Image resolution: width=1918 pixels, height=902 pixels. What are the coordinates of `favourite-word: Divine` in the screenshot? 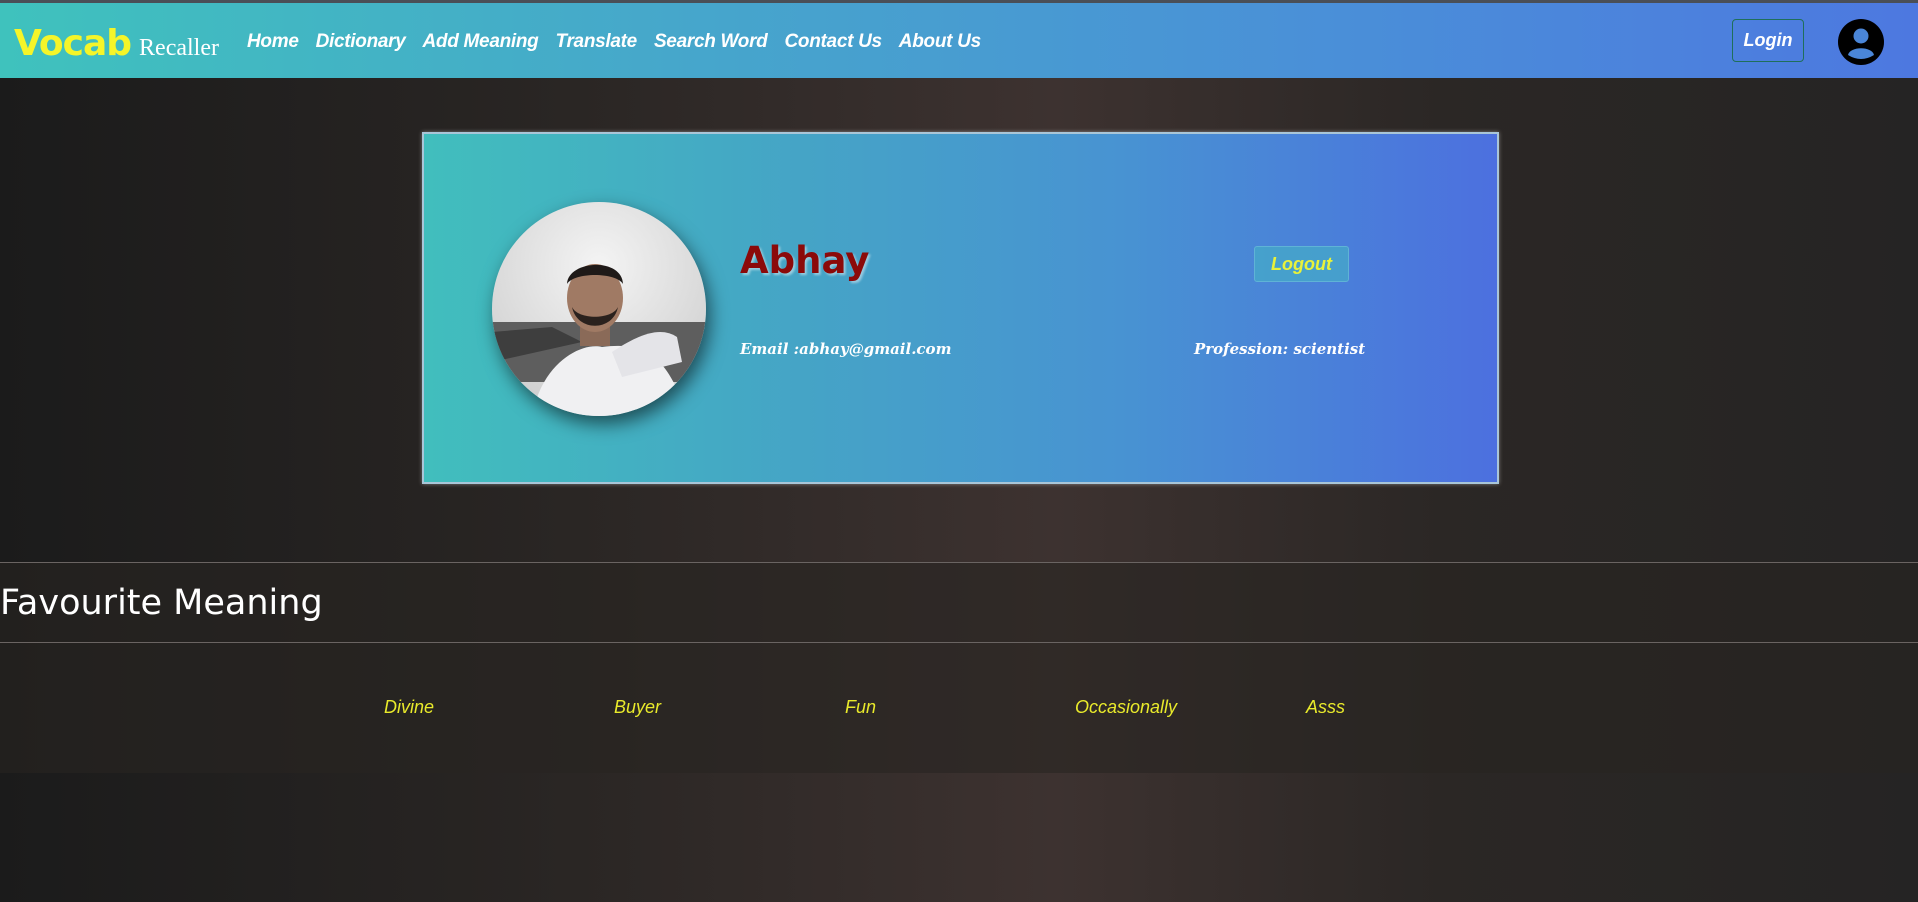 It's located at (409, 707).